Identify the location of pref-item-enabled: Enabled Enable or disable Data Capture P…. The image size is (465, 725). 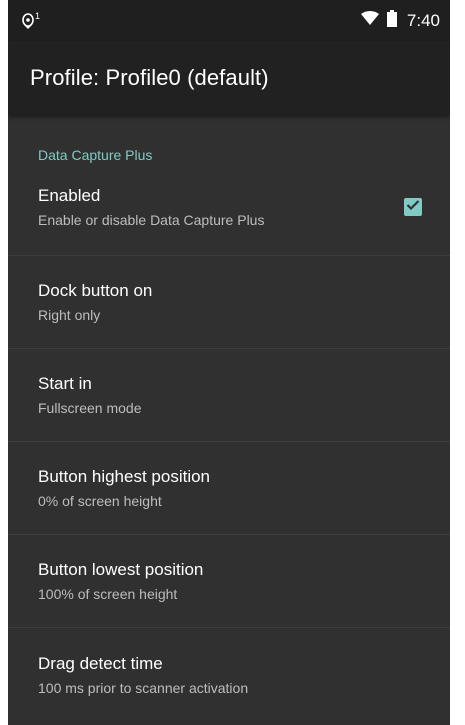
(229, 207).